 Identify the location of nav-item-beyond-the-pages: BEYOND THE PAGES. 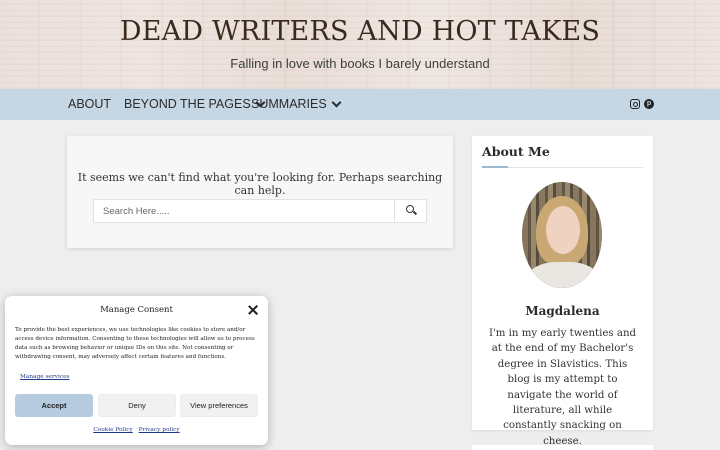
(195, 104).